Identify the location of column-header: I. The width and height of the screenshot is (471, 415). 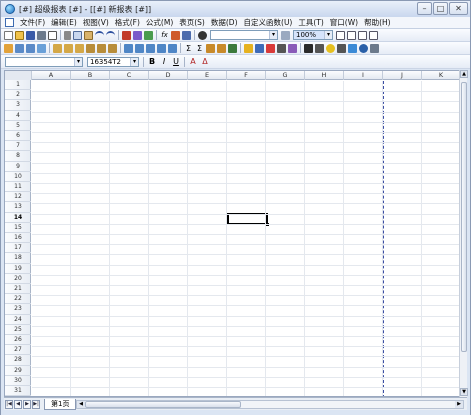
(363, 75).